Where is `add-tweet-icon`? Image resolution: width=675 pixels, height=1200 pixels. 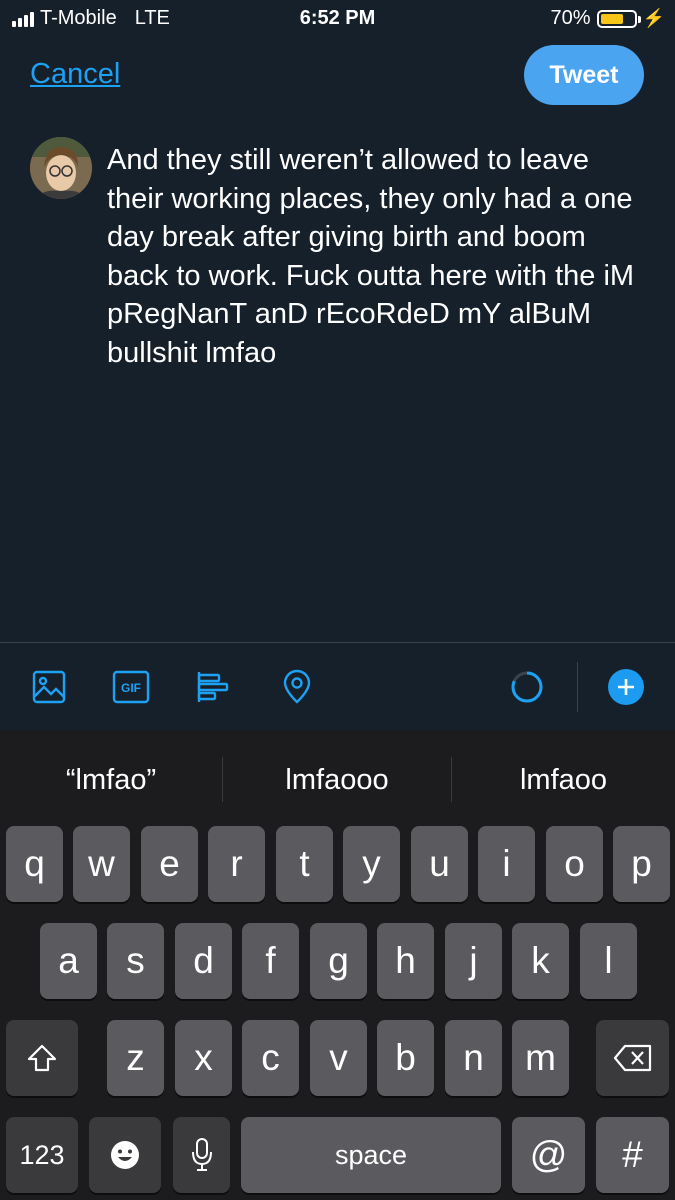
add-tweet-icon is located at coordinates (626, 687).